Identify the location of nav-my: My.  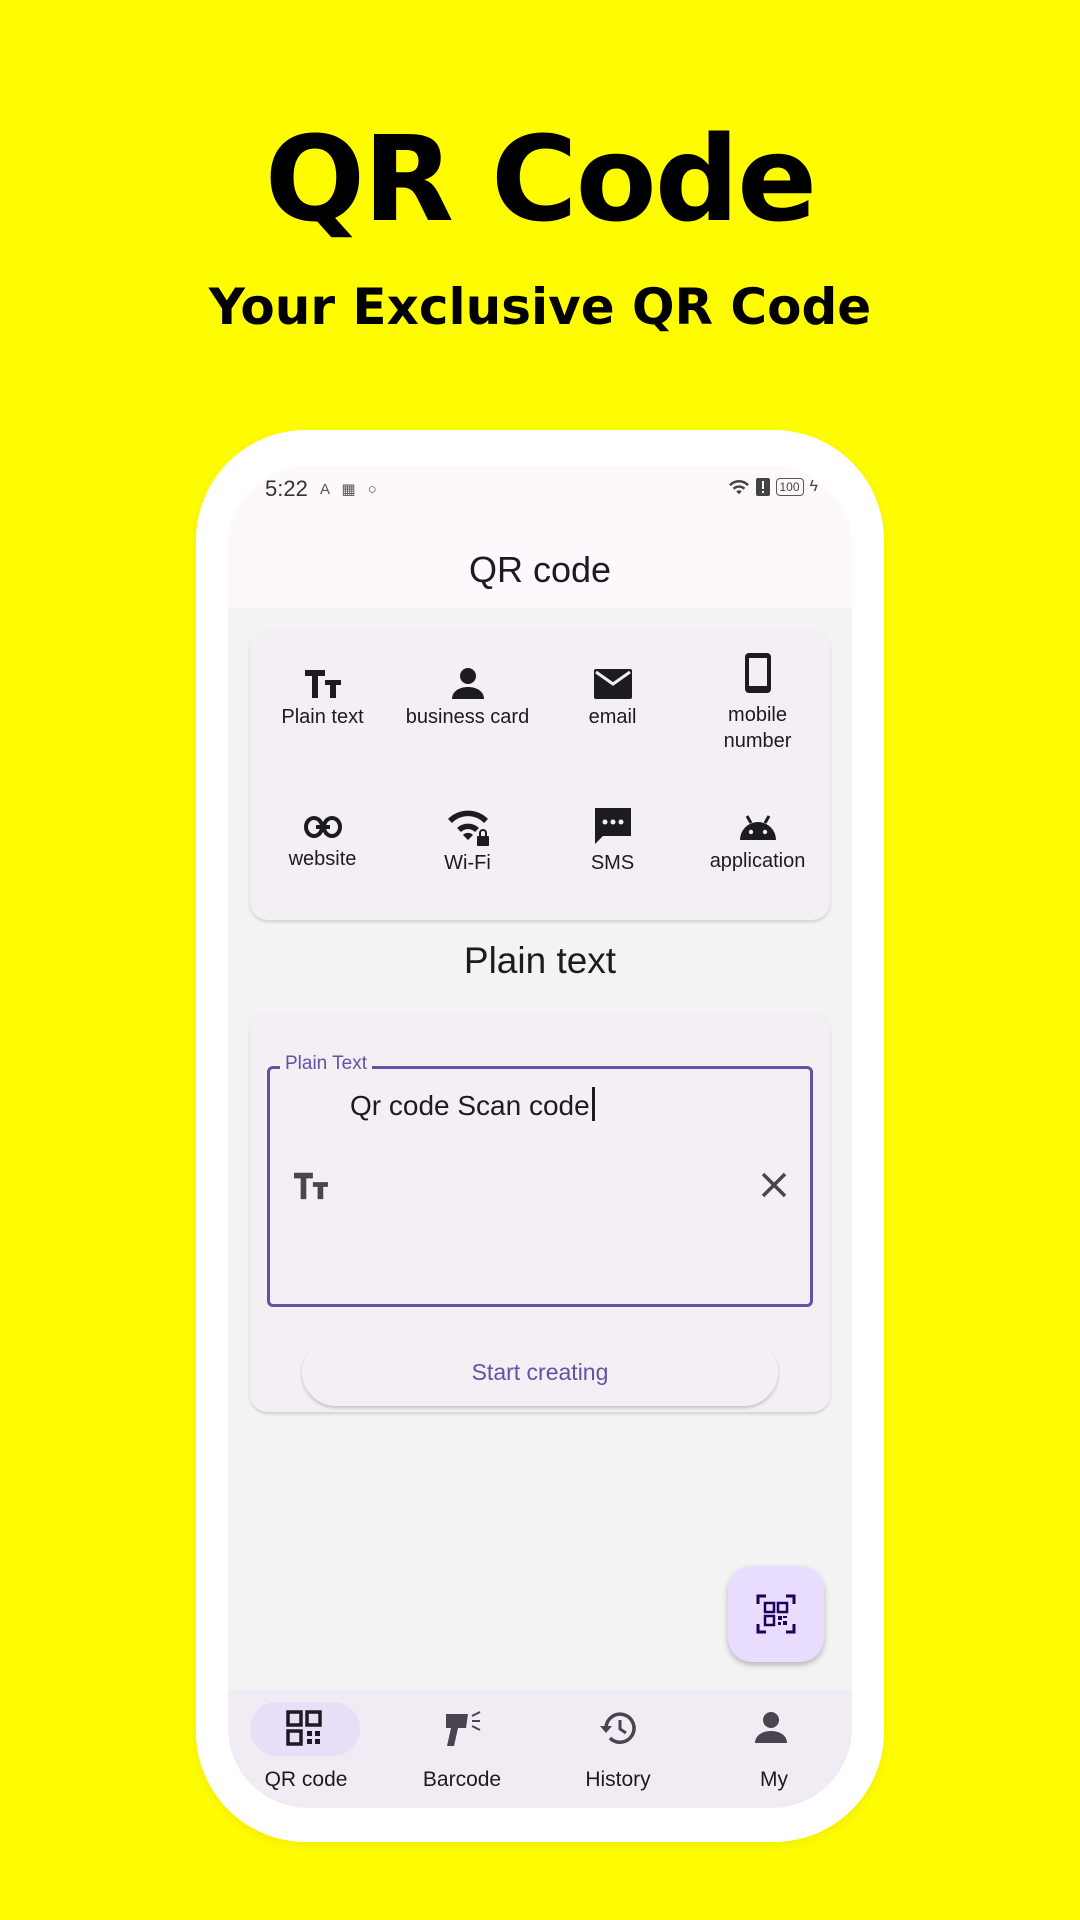
(774, 1749).